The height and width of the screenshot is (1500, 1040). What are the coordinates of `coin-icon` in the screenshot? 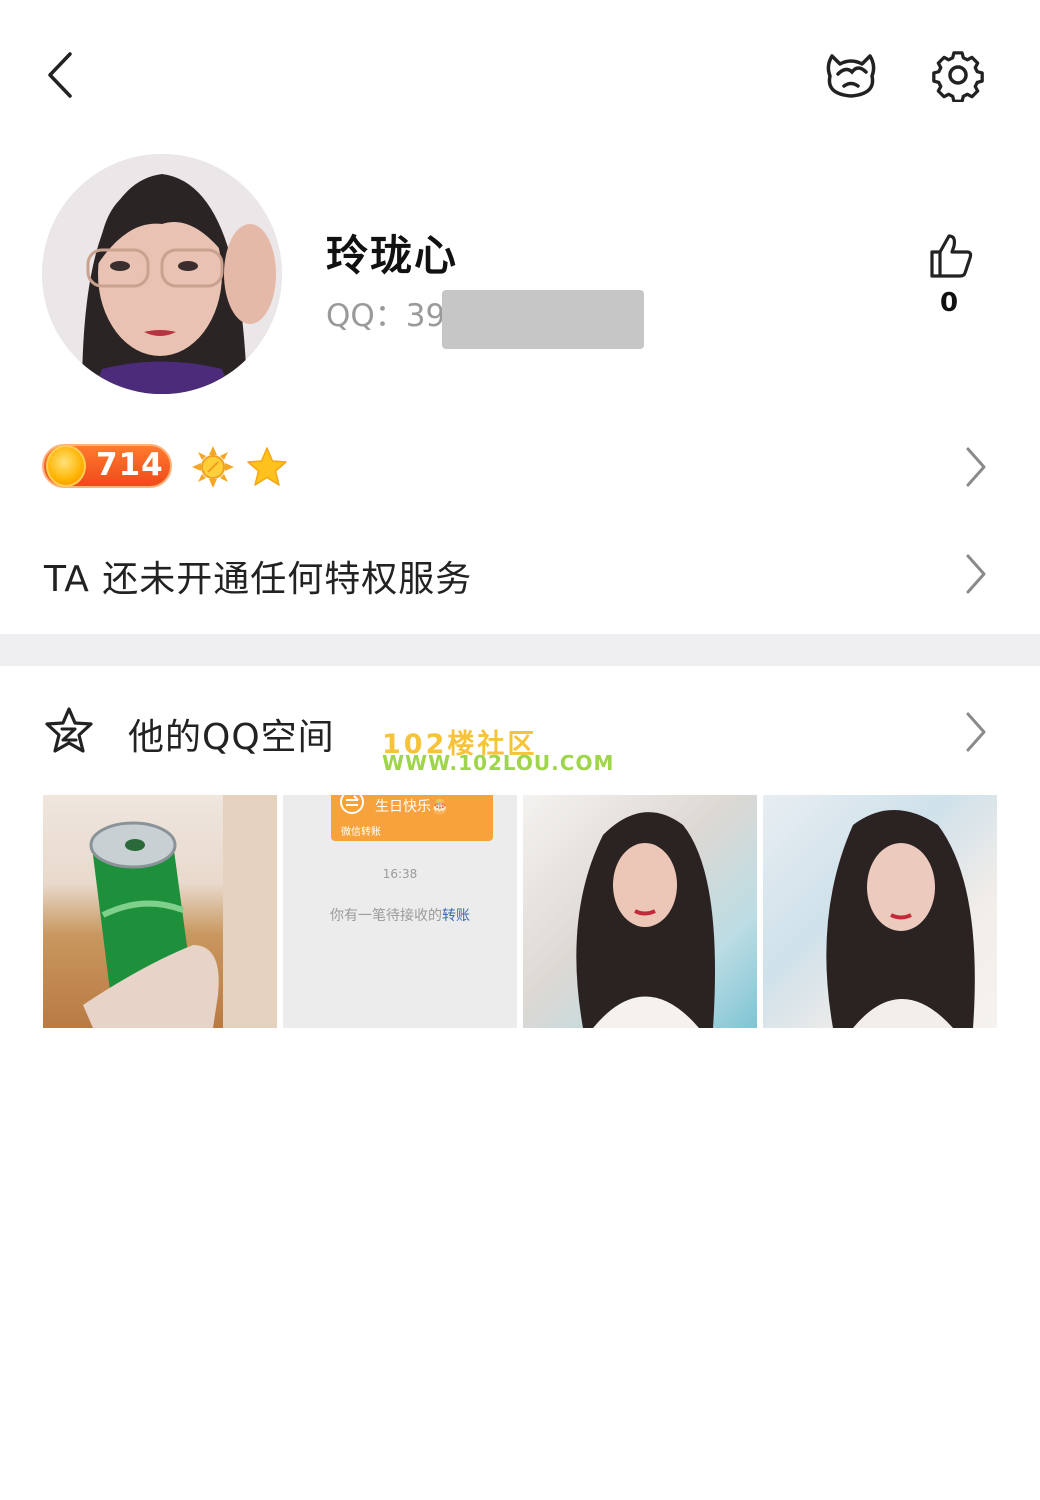 It's located at (66, 466).